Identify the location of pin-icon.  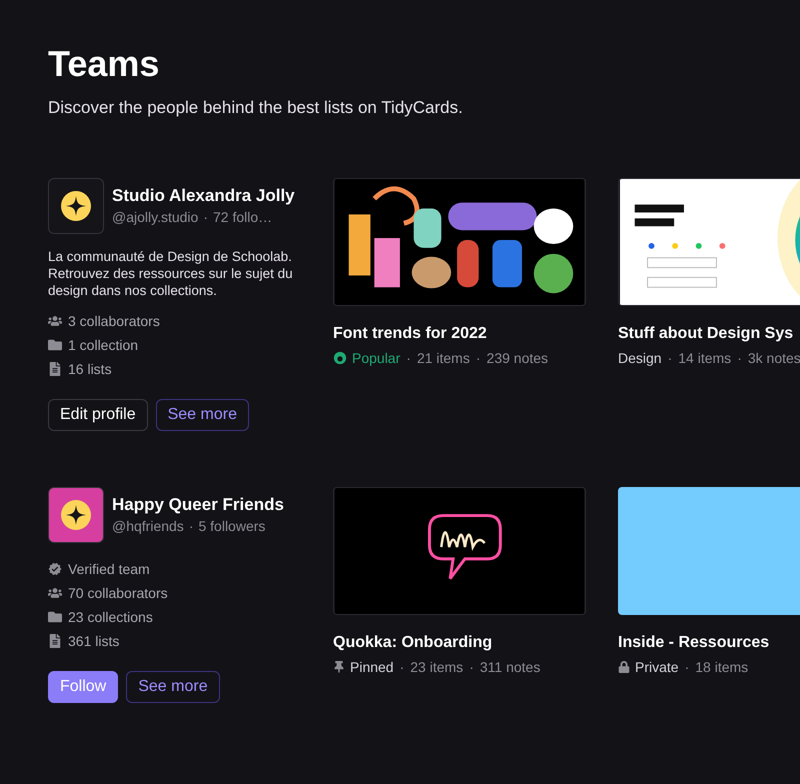
(339, 667).